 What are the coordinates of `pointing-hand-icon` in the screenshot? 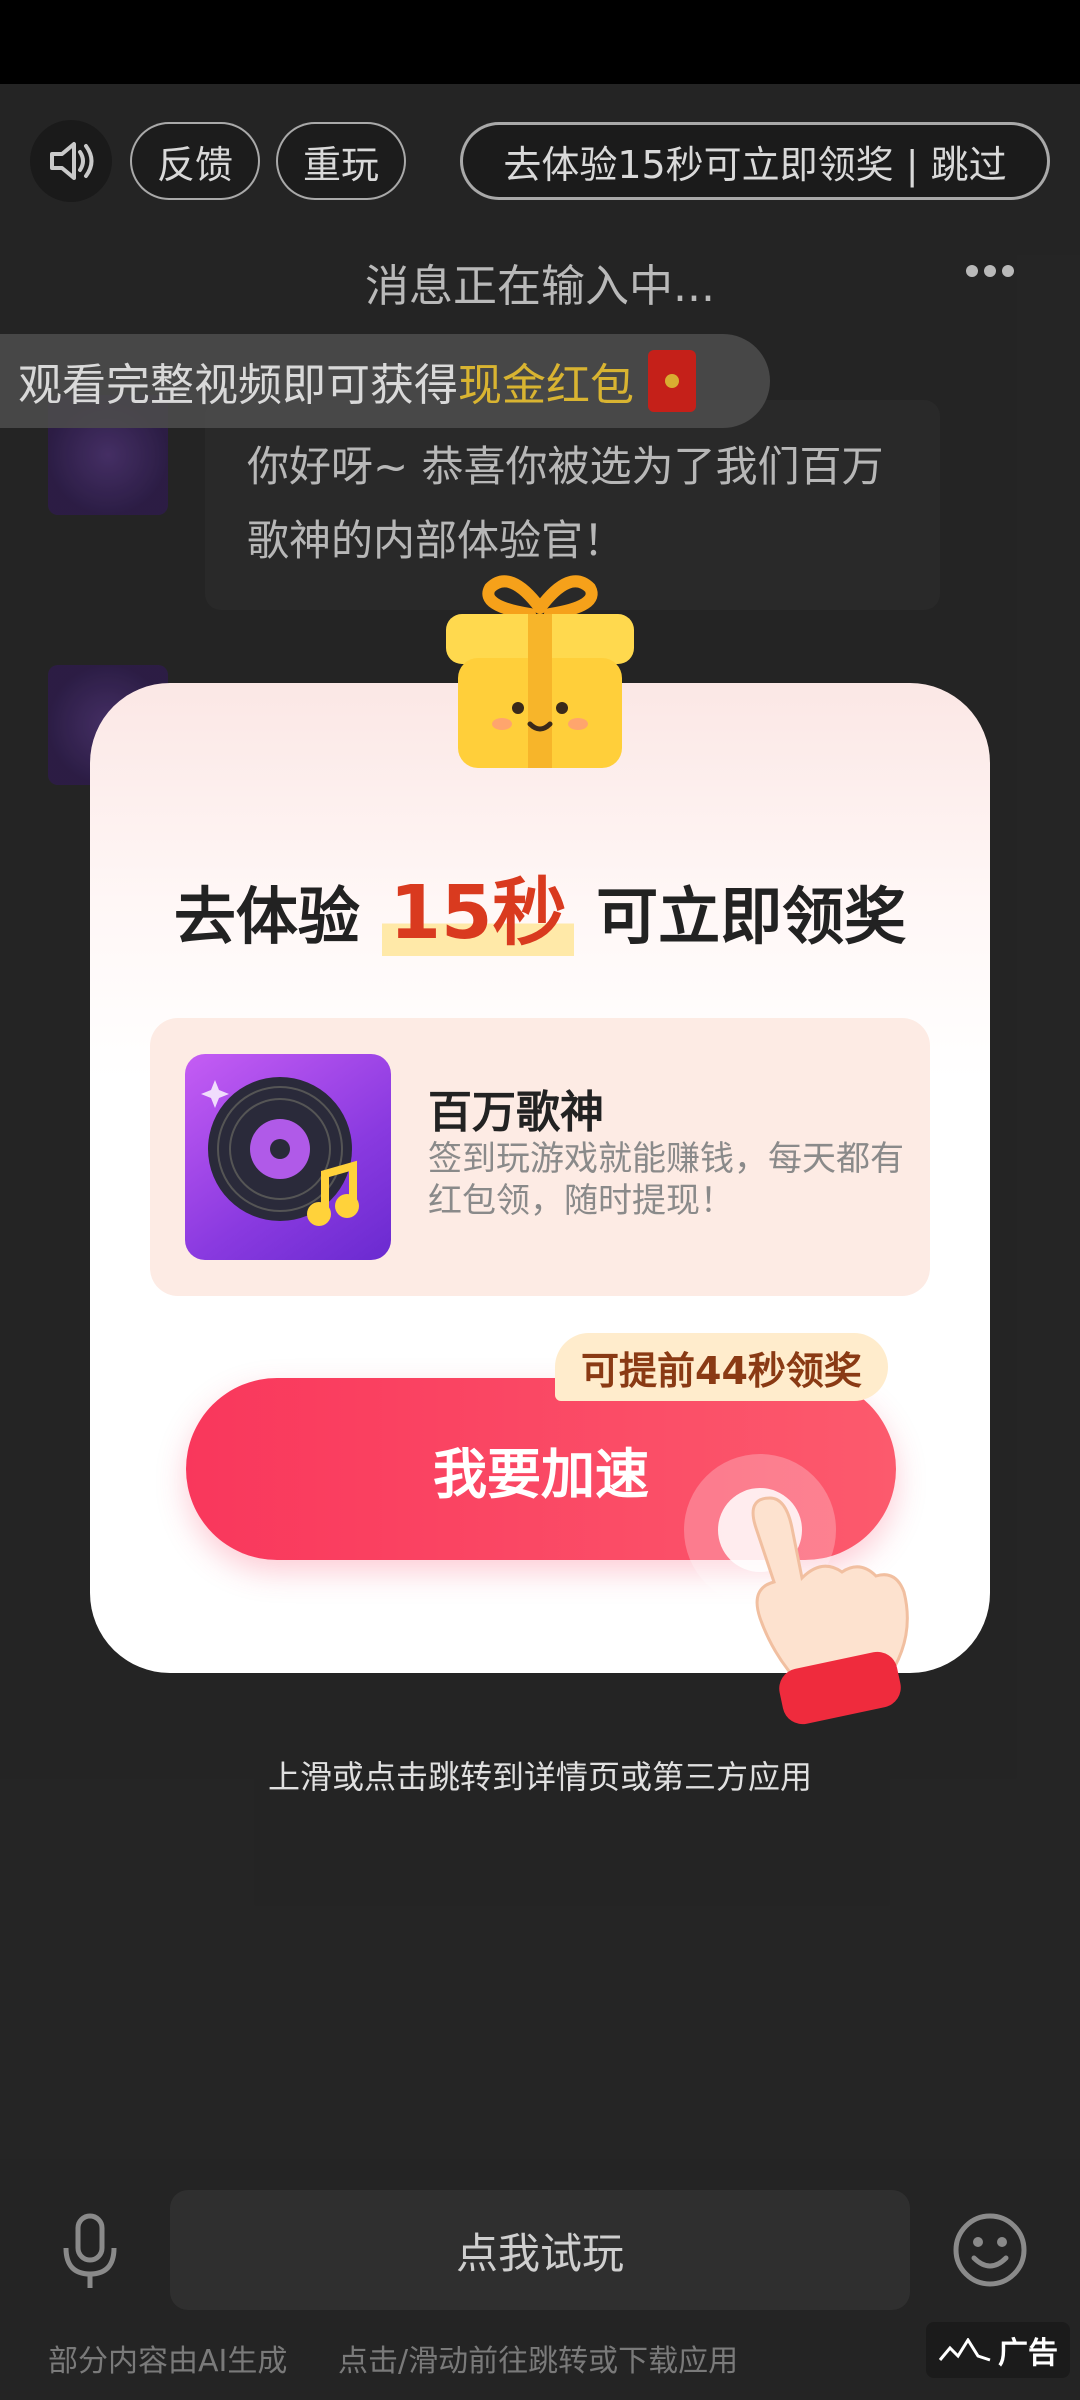 It's located at (796, 1589).